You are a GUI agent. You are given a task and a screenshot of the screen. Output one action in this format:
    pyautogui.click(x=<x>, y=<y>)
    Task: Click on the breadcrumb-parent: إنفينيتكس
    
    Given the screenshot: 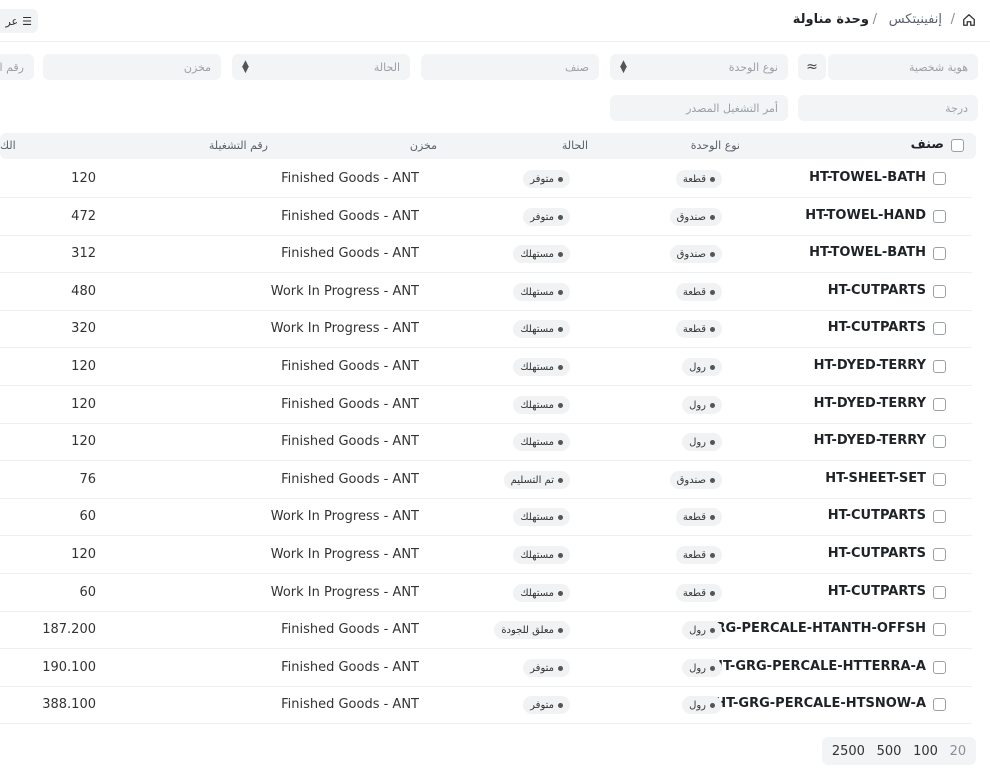 What is the action you would take?
    pyautogui.click(x=915, y=19)
    